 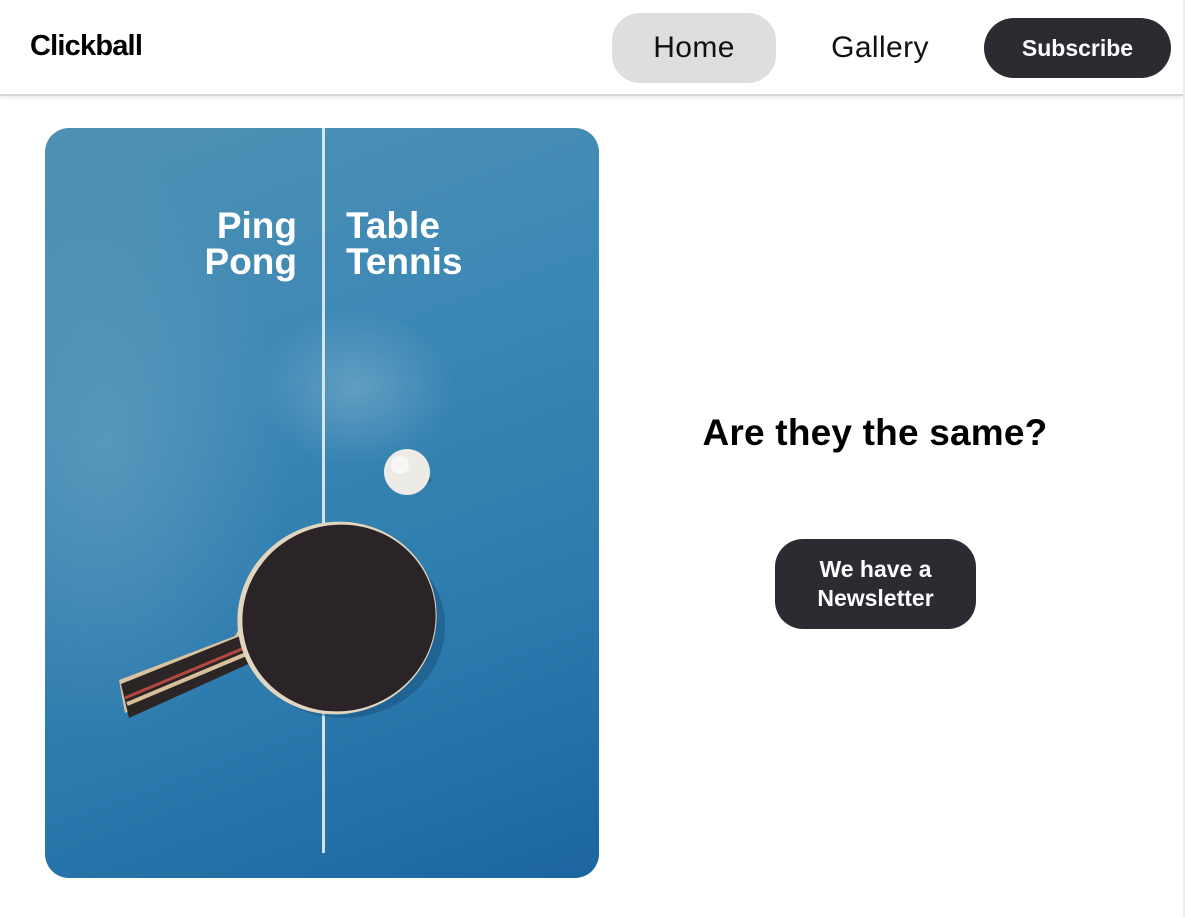 What do you see at coordinates (591, 48) in the screenshot?
I see `navbar: Clickball Home Gallery Subscribe` at bounding box center [591, 48].